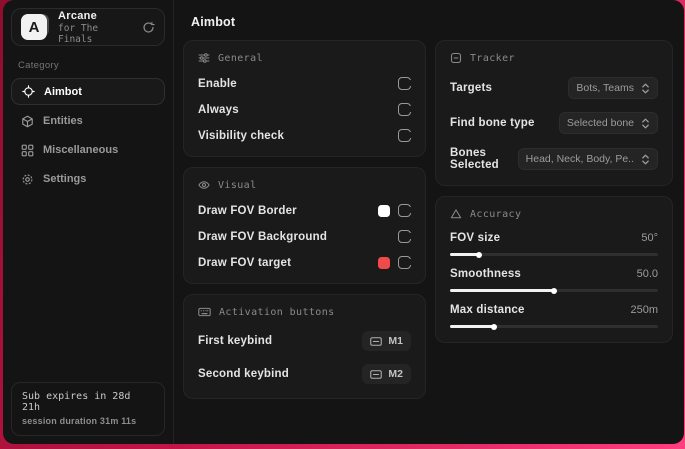  What do you see at coordinates (79, 421) in the screenshot?
I see `session-duration-text: session duration 31m 11s` at bounding box center [79, 421].